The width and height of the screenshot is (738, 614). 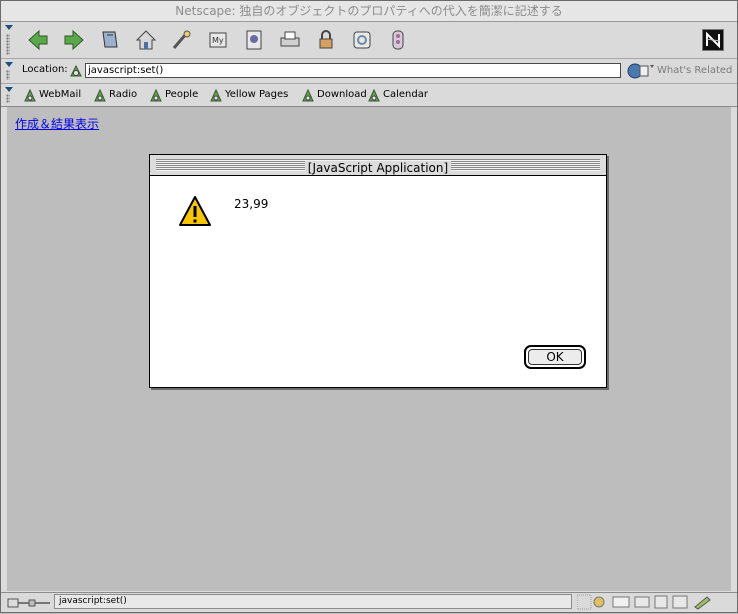 I want to click on print-icon, so click(x=290, y=39).